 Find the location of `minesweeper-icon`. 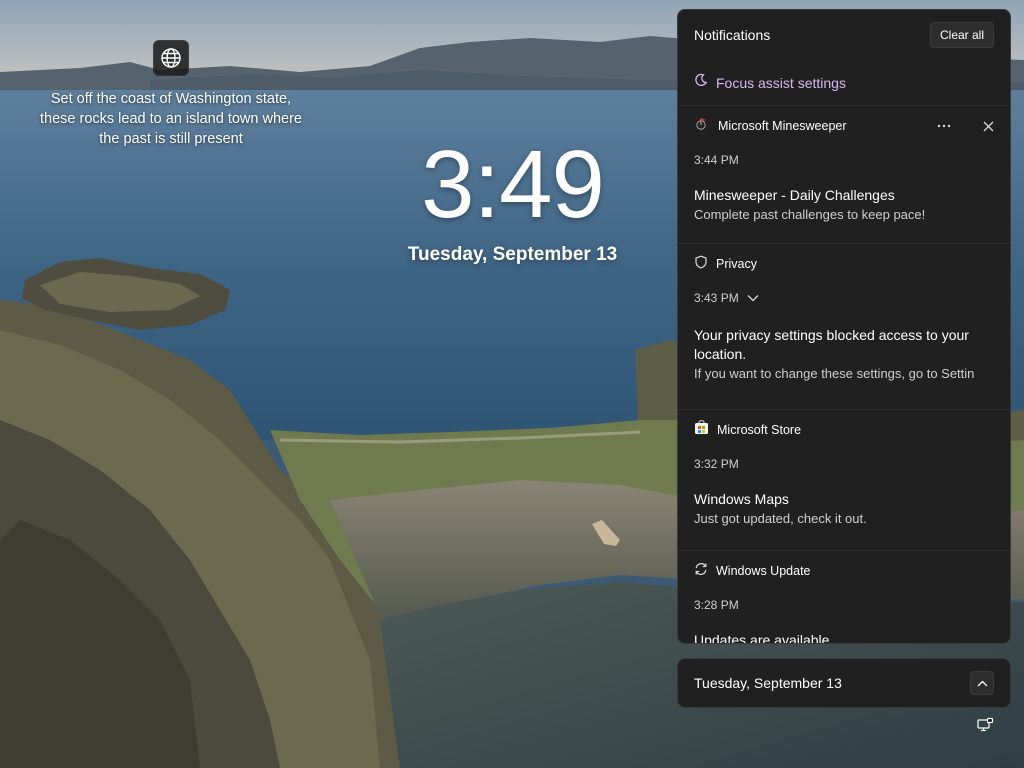

minesweeper-icon is located at coordinates (702, 126).